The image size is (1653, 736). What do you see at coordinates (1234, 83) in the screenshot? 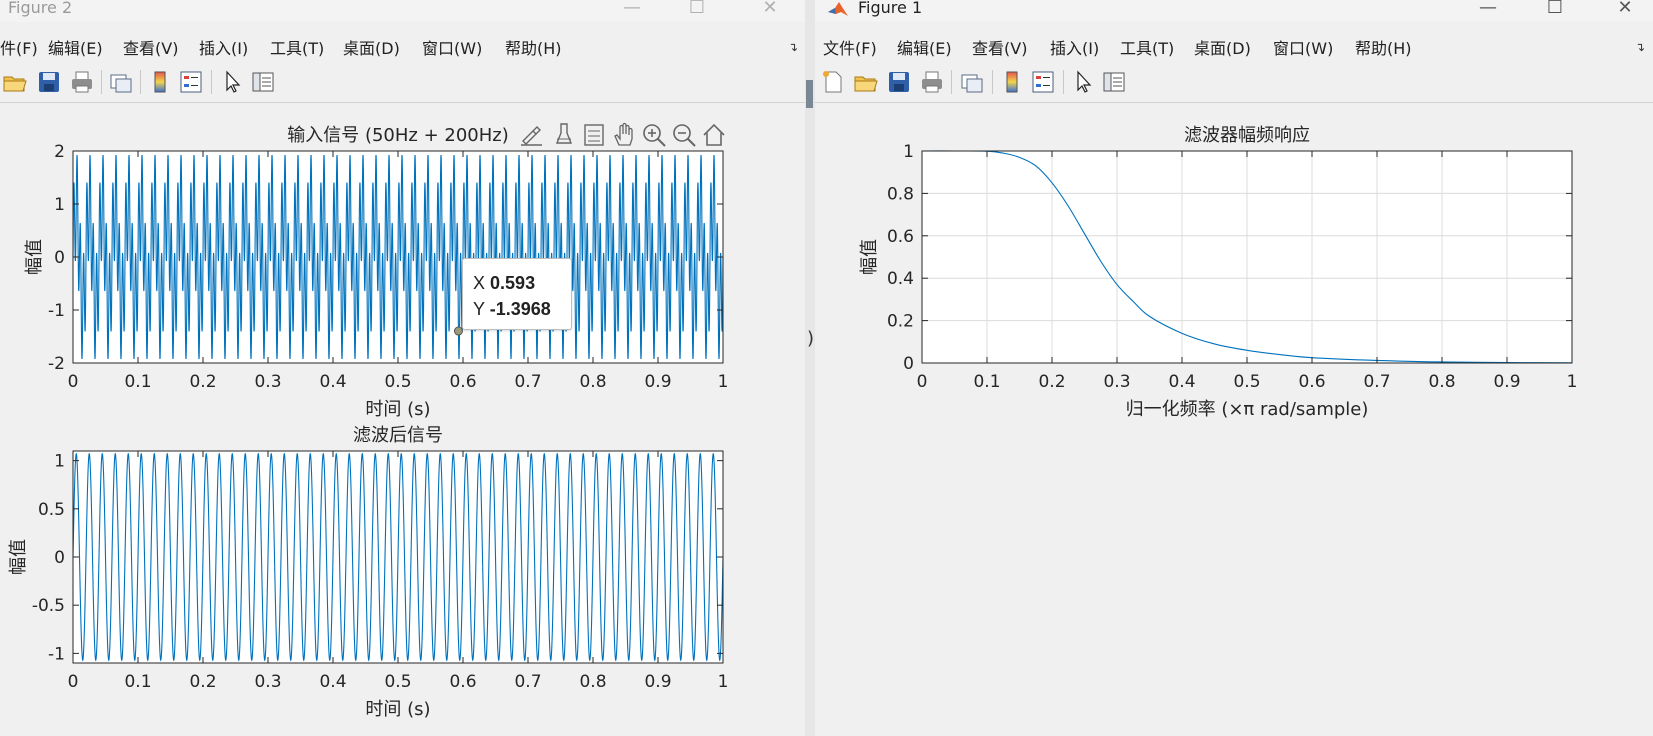
I see `figure-toolbar` at bounding box center [1234, 83].